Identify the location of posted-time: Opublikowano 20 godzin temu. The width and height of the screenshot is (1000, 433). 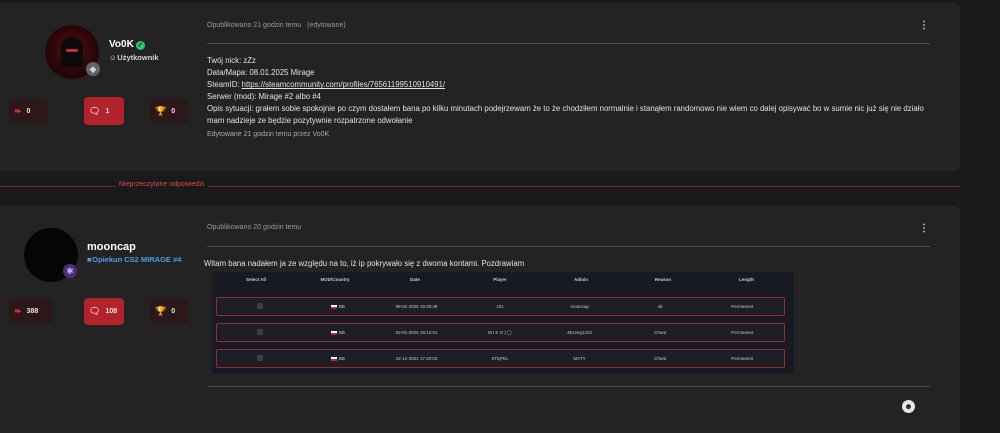
(254, 227).